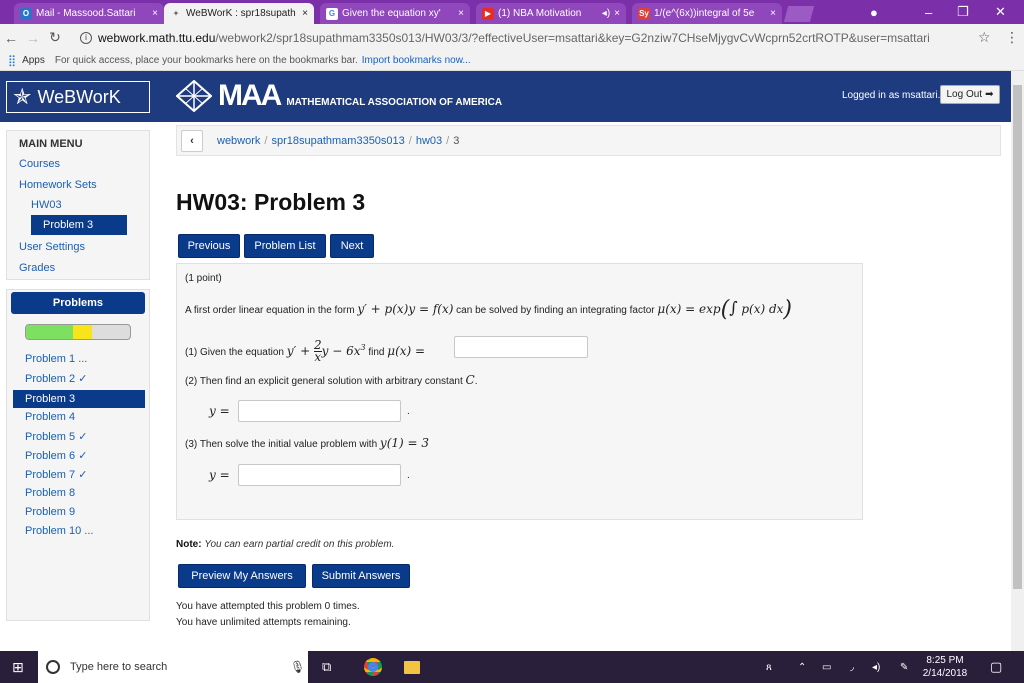  I want to click on task-view-icon: ⧉, so click(326, 667).